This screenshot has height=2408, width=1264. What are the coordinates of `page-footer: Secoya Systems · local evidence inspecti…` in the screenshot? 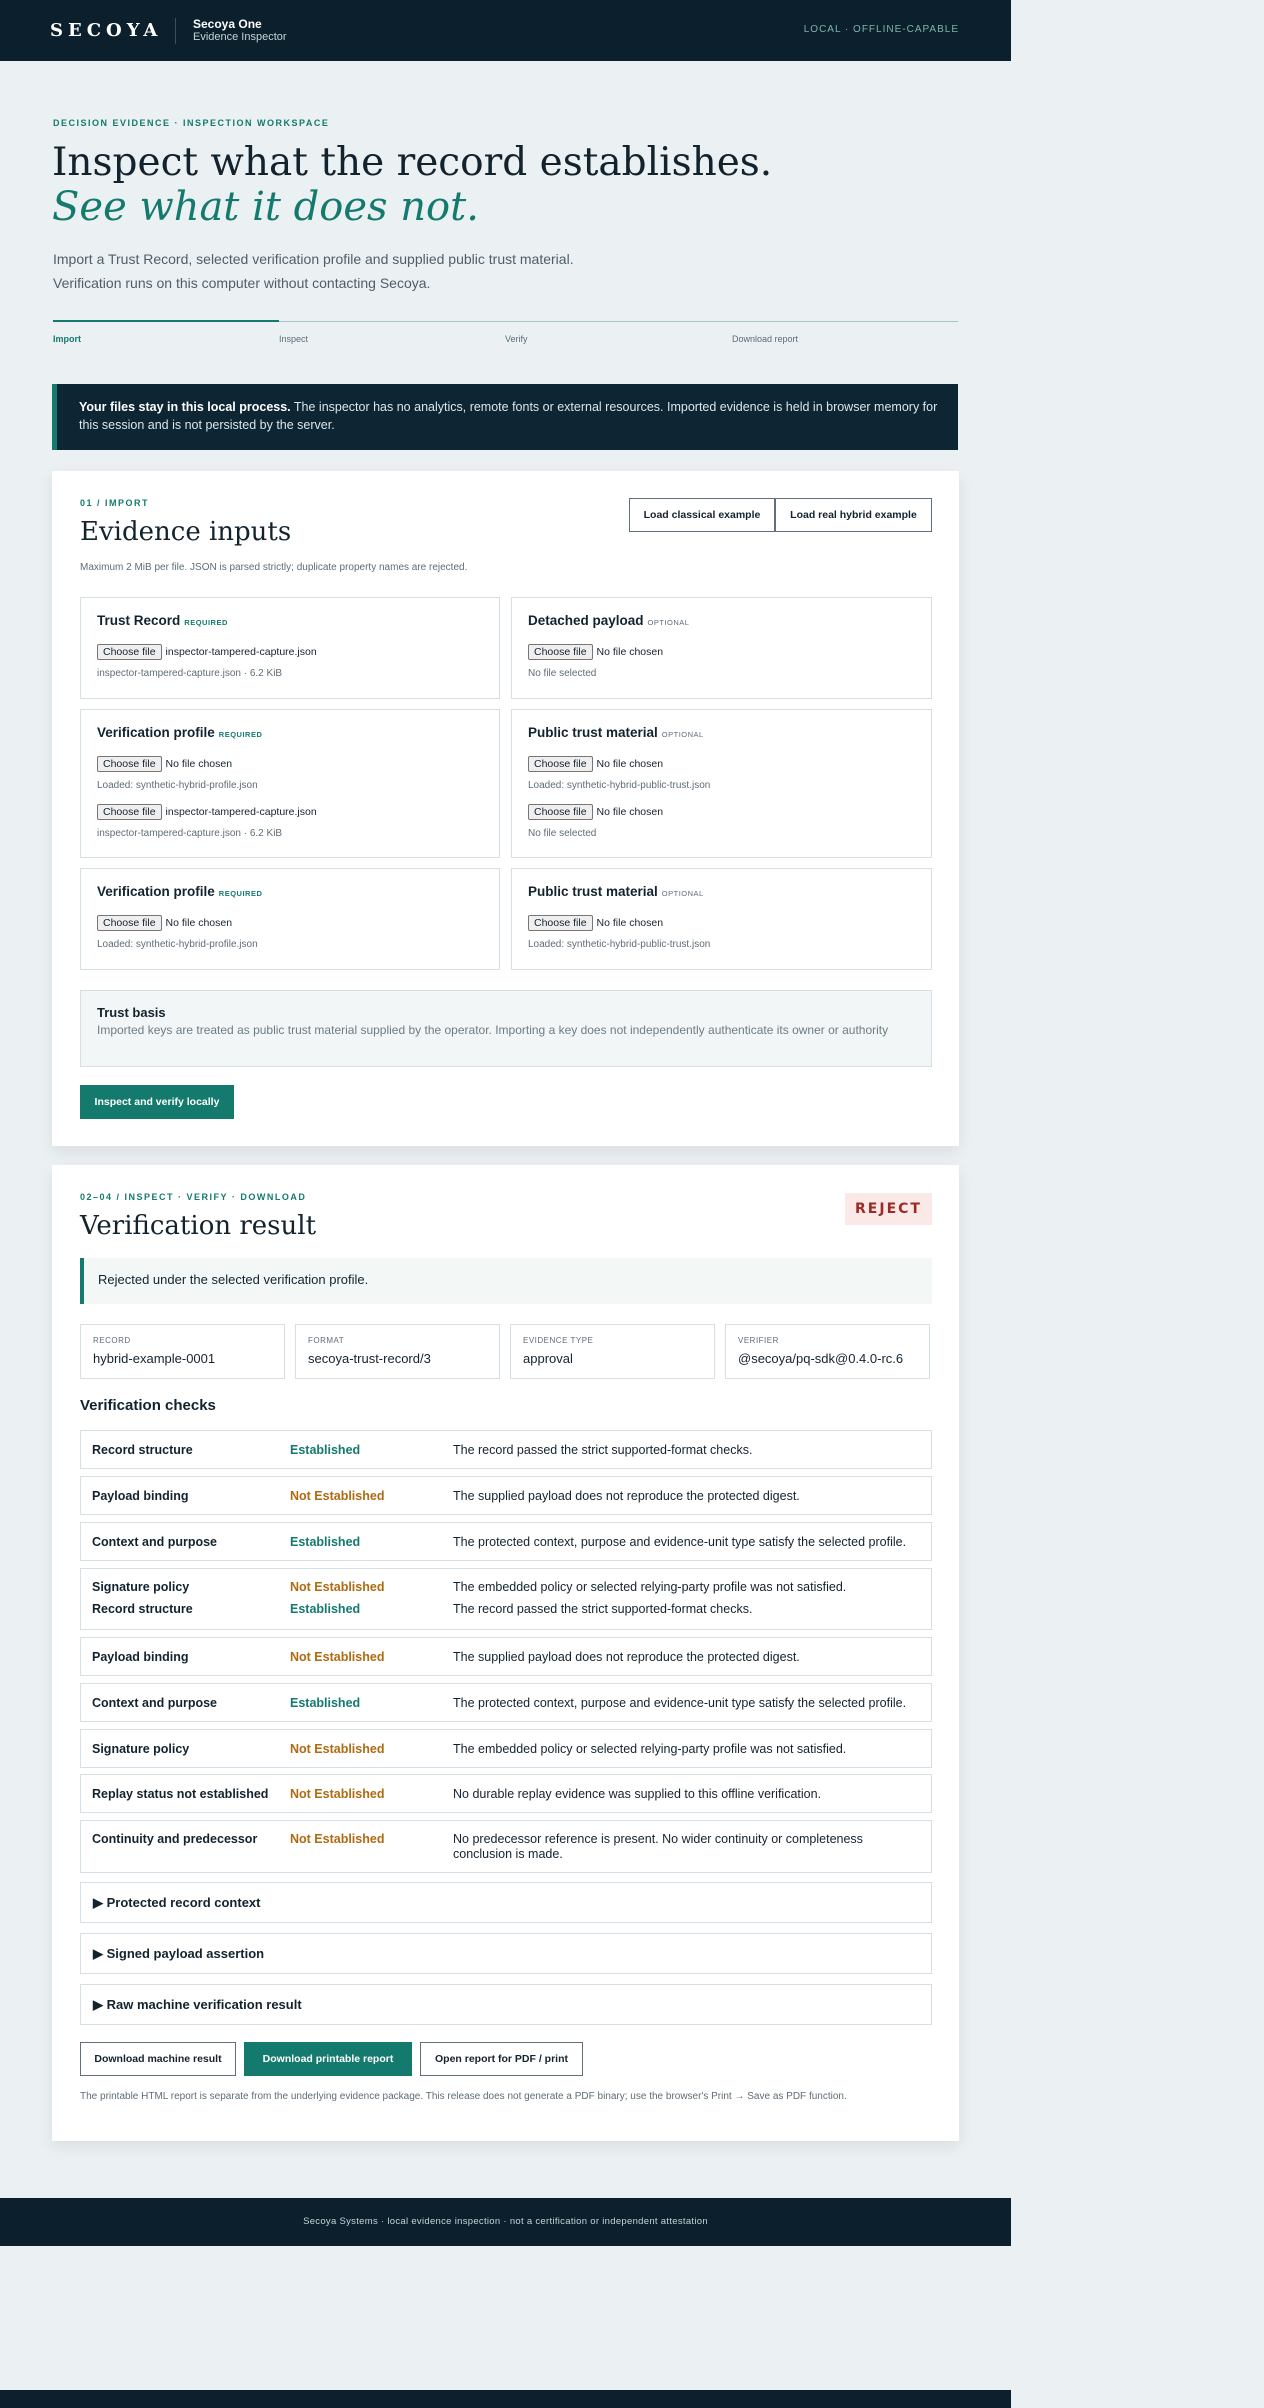 It's located at (505, 2222).